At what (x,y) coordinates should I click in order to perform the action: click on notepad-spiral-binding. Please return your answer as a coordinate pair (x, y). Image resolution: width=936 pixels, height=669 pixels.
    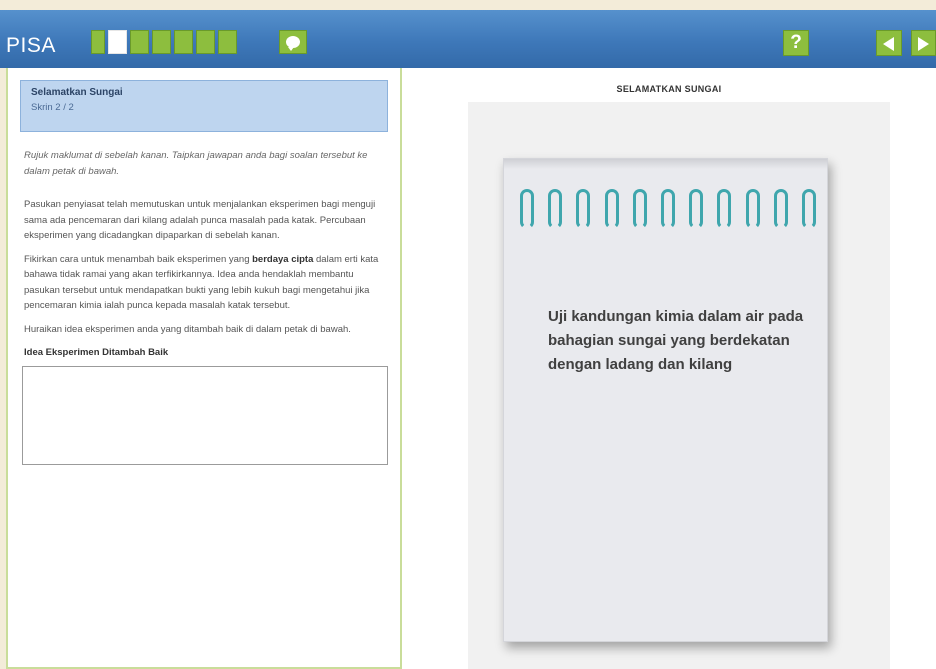
    Looking at the image, I should click on (675, 212).